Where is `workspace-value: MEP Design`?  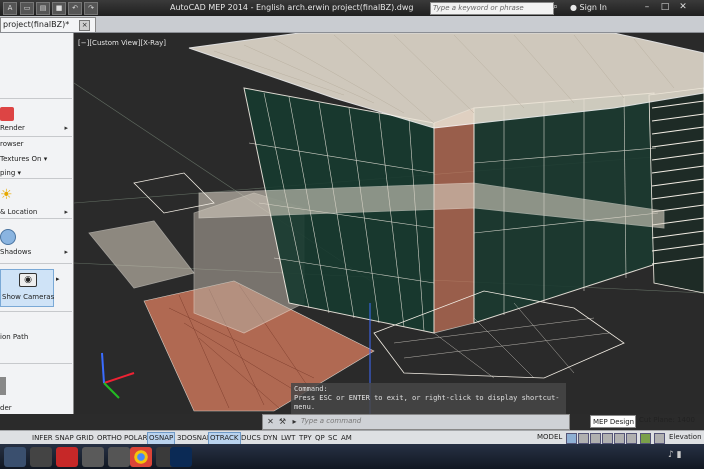 workspace-value: MEP Design is located at coordinates (614, 422).